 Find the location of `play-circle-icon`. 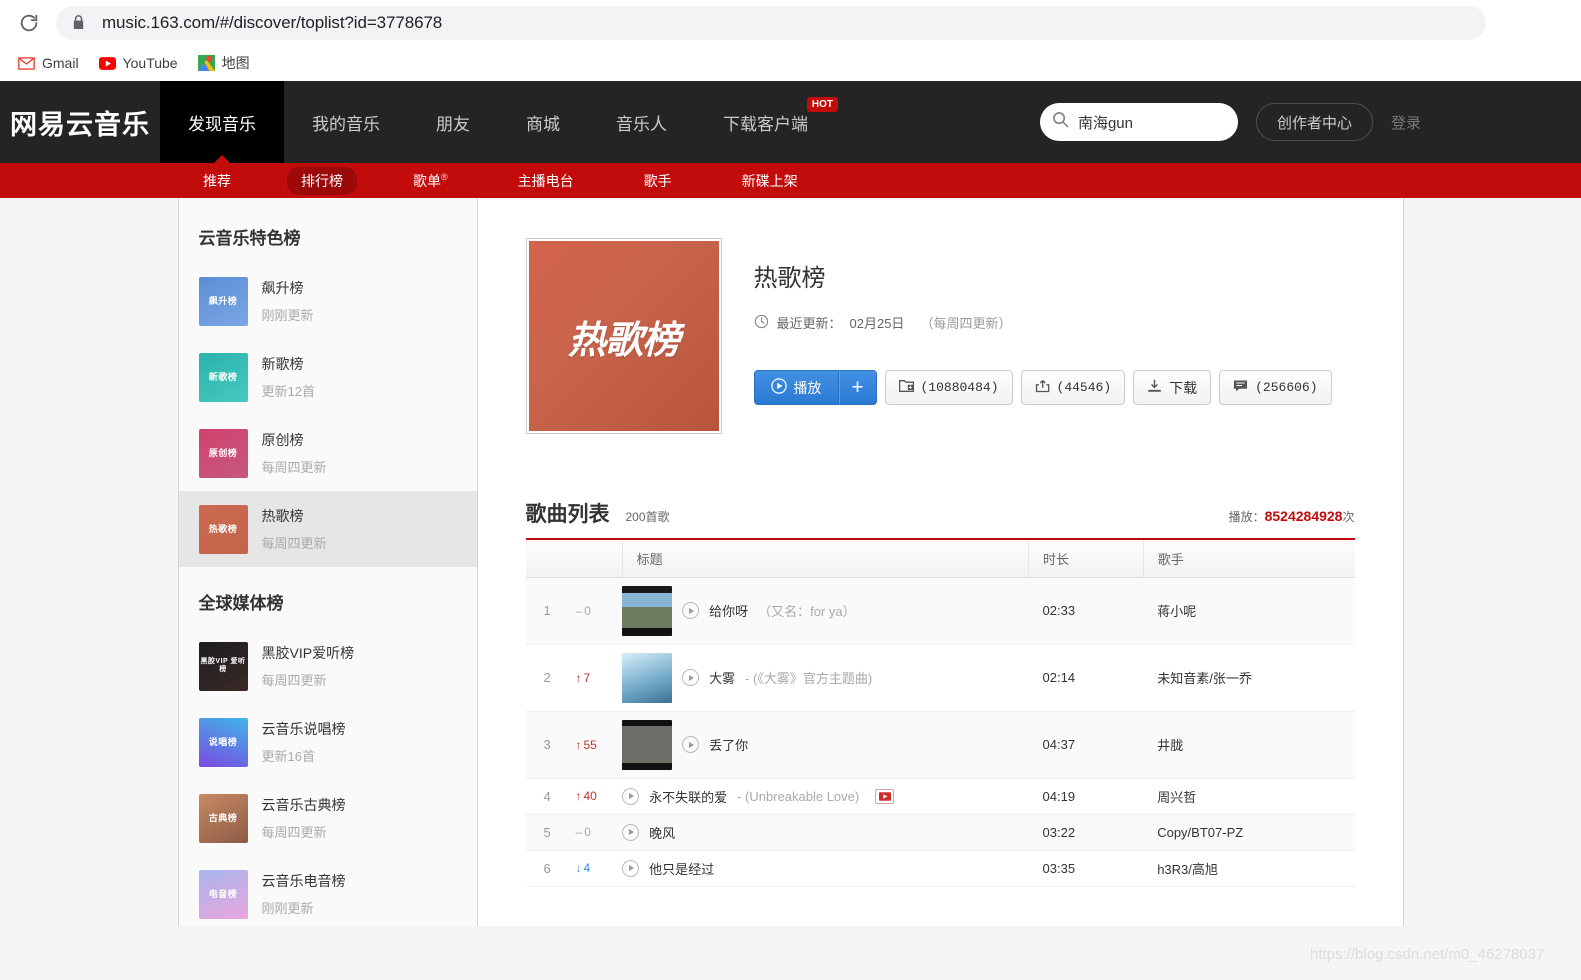

play-circle-icon is located at coordinates (778, 387).